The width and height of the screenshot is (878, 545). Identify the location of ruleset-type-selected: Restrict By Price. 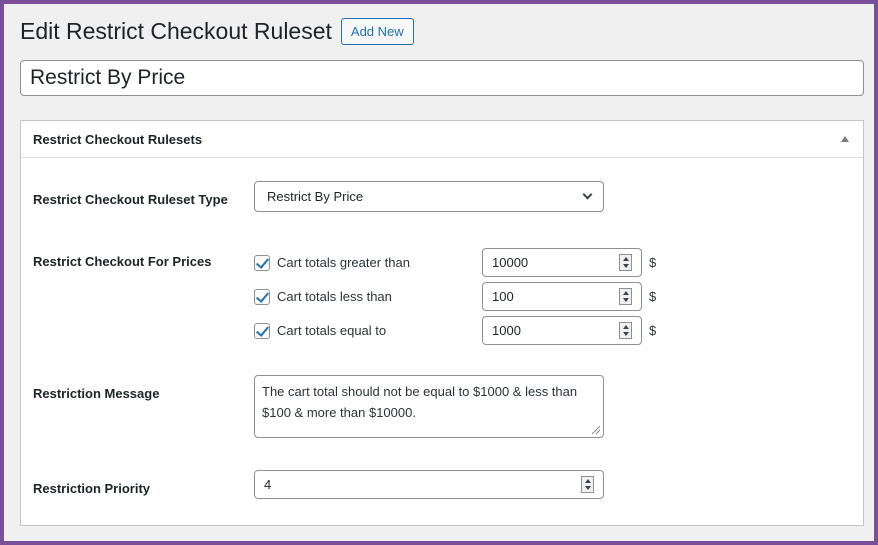
(315, 196).